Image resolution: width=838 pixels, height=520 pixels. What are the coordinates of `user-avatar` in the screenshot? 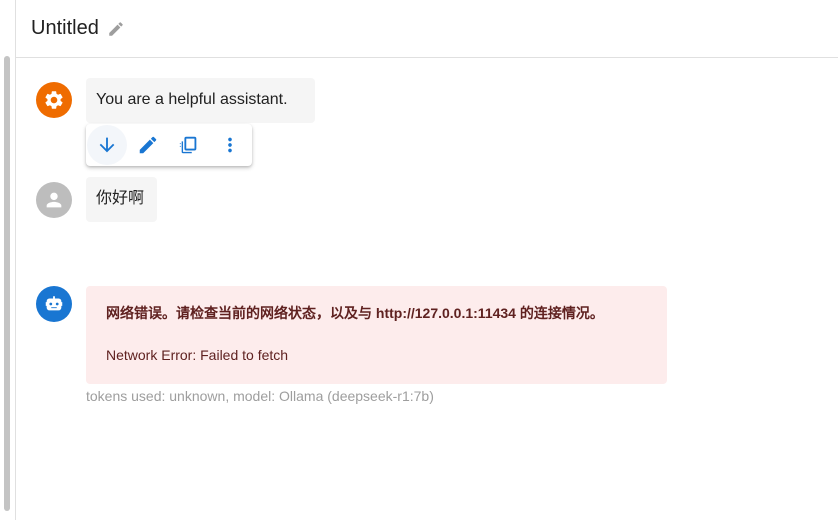 It's located at (54, 200).